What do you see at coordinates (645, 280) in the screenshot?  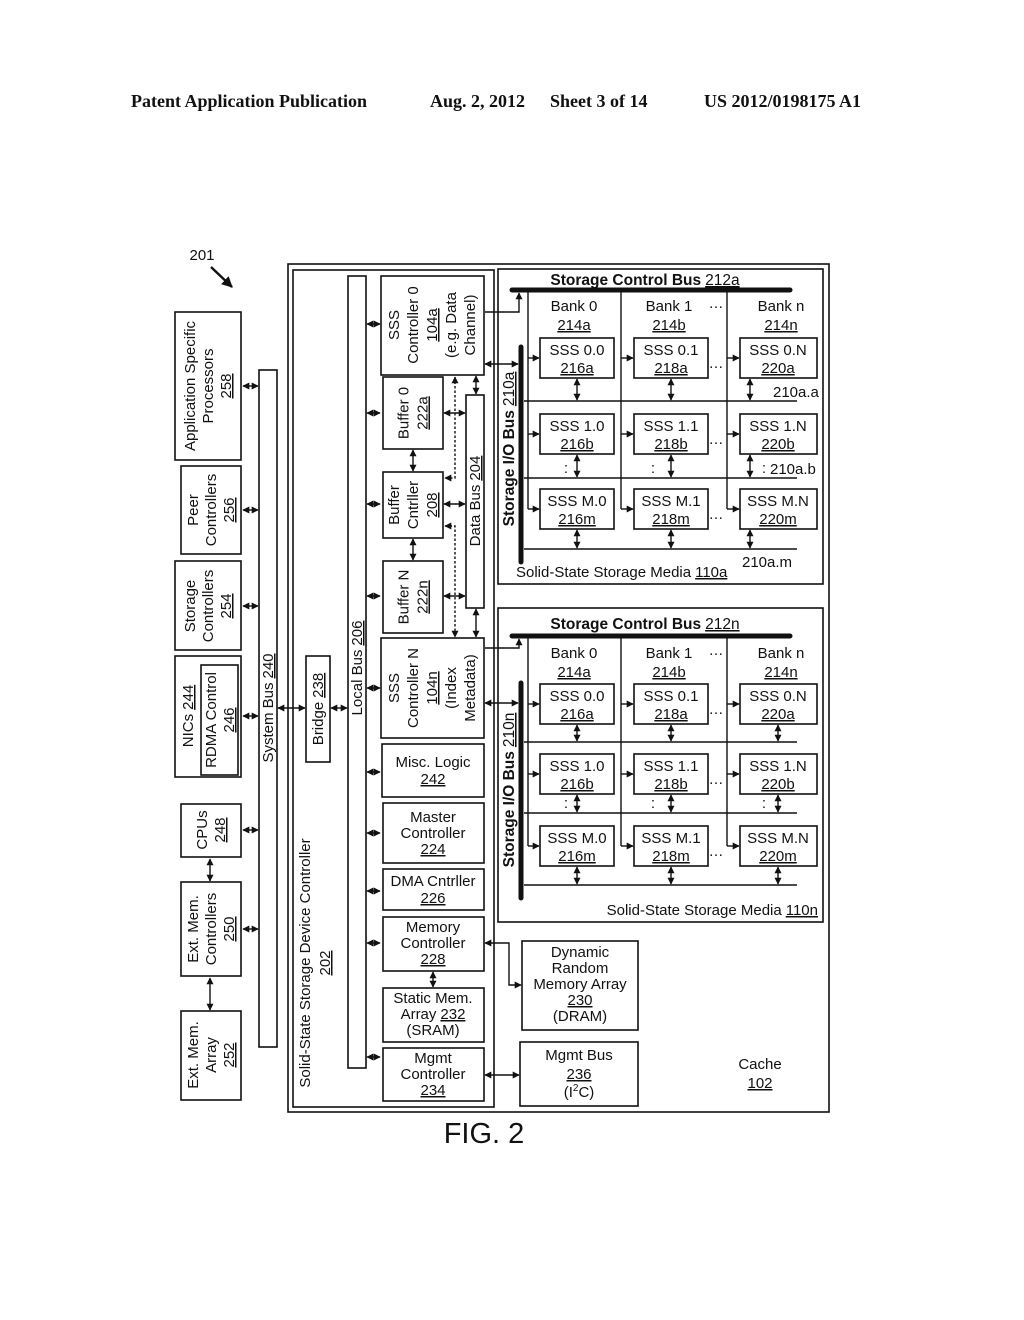 I see `storage-control-bus-label: Storage Control Bus 212a` at bounding box center [645, 280].